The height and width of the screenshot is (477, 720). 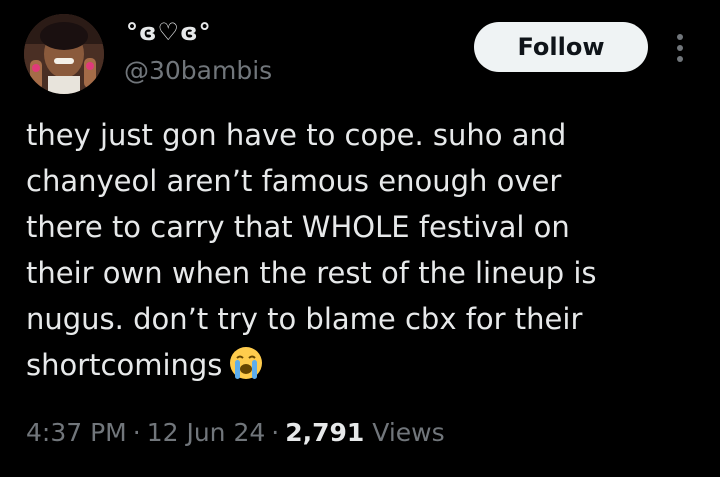 I want to click on follow-button: Follow, so click(x=561, y=47).